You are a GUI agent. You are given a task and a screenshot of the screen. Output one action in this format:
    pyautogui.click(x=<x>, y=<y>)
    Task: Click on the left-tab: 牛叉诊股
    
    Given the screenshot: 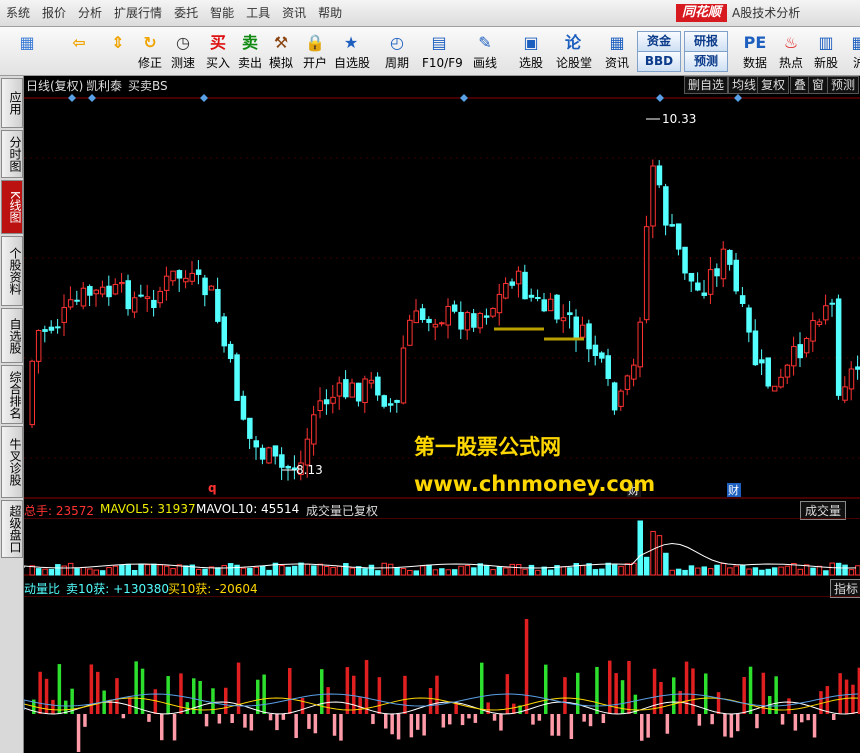 What is the action you would take?
    pyautogui.click(x=12, y=462)
    